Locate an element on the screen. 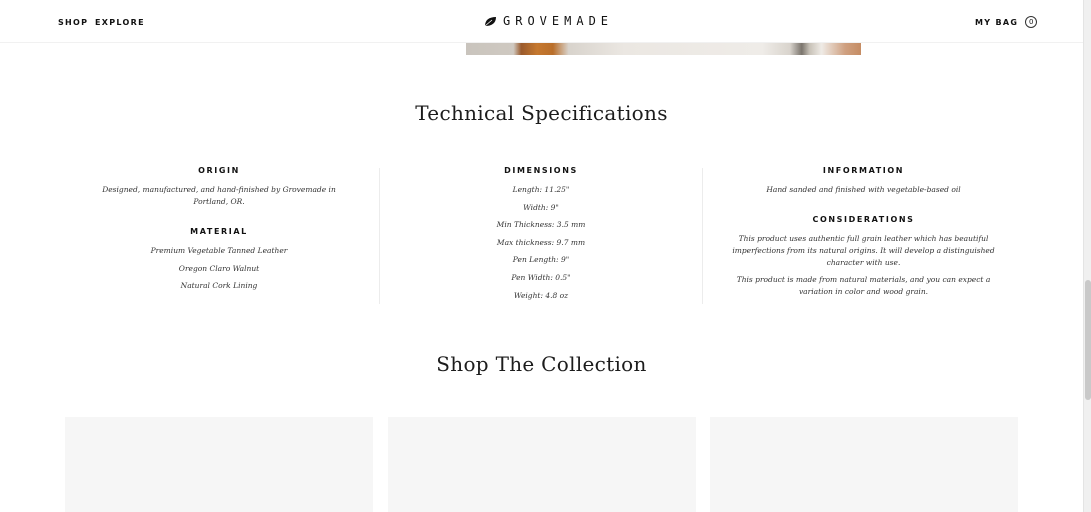 The width and height of the screenshot is (1091, 512). material-item: Oregon Claro Walnut is located at coordinates (219, 268).